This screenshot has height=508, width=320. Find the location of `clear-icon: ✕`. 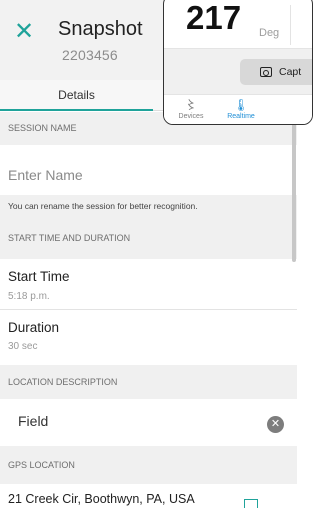

clear-icon: ✕ is located at coordinates (275, 424).